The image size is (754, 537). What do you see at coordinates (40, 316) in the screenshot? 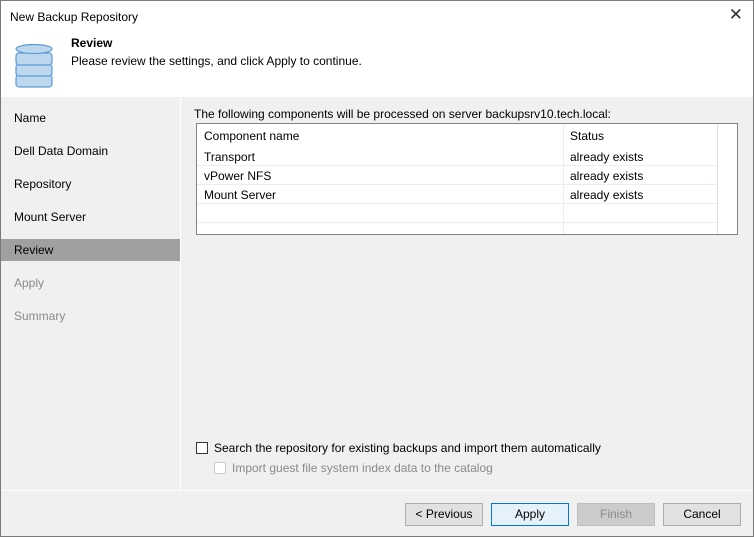
I see `nav-label: Summary` at bounding box center [40, 316].